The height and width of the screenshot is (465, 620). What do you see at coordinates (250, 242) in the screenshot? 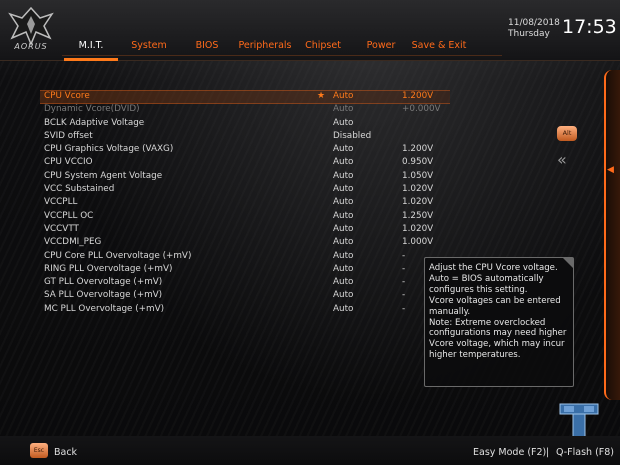
I see `setting-row: VCCDMI_PEG Auto 1.000V` at bounding box center [250, 242].